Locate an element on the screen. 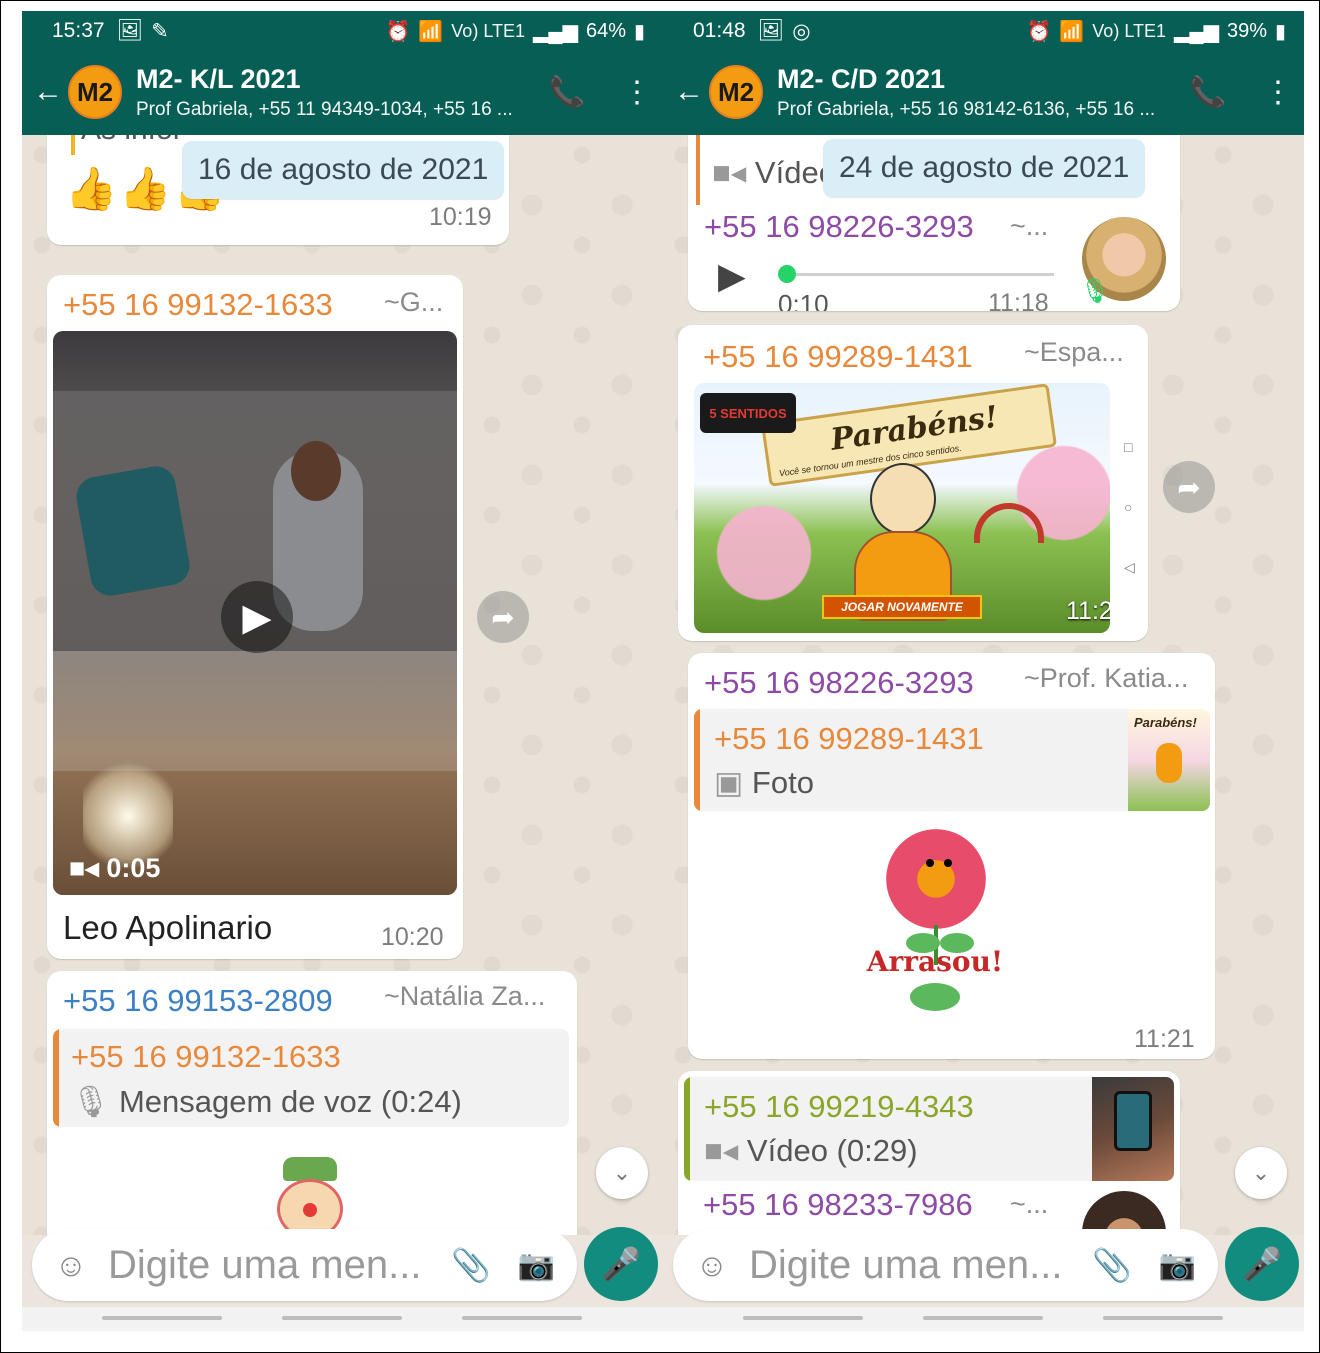  alarm-icon: ⏰ is located at coordinates (398, 31).